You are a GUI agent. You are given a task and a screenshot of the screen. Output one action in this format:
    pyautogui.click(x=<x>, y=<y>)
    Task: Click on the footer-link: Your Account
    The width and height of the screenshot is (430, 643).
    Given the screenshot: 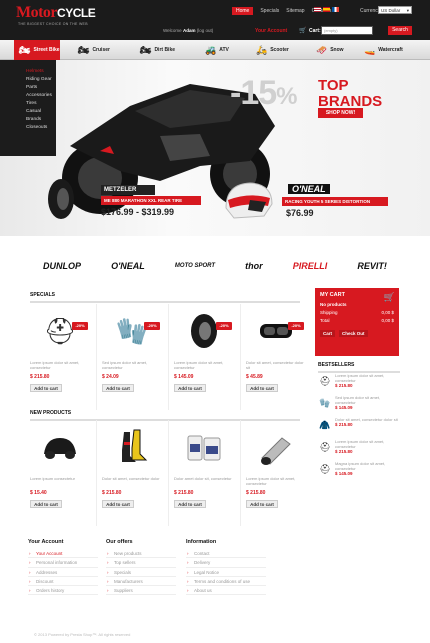 What is the action you would take?
    pyautogui.click(x=63, y=554)
    